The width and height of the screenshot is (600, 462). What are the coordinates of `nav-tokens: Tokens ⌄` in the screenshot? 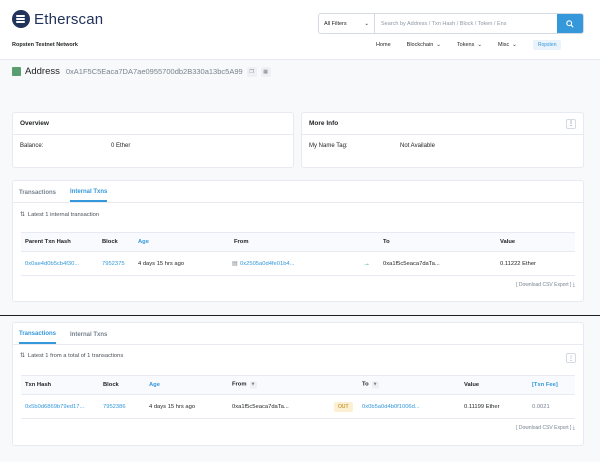 It's located at (469, 45).